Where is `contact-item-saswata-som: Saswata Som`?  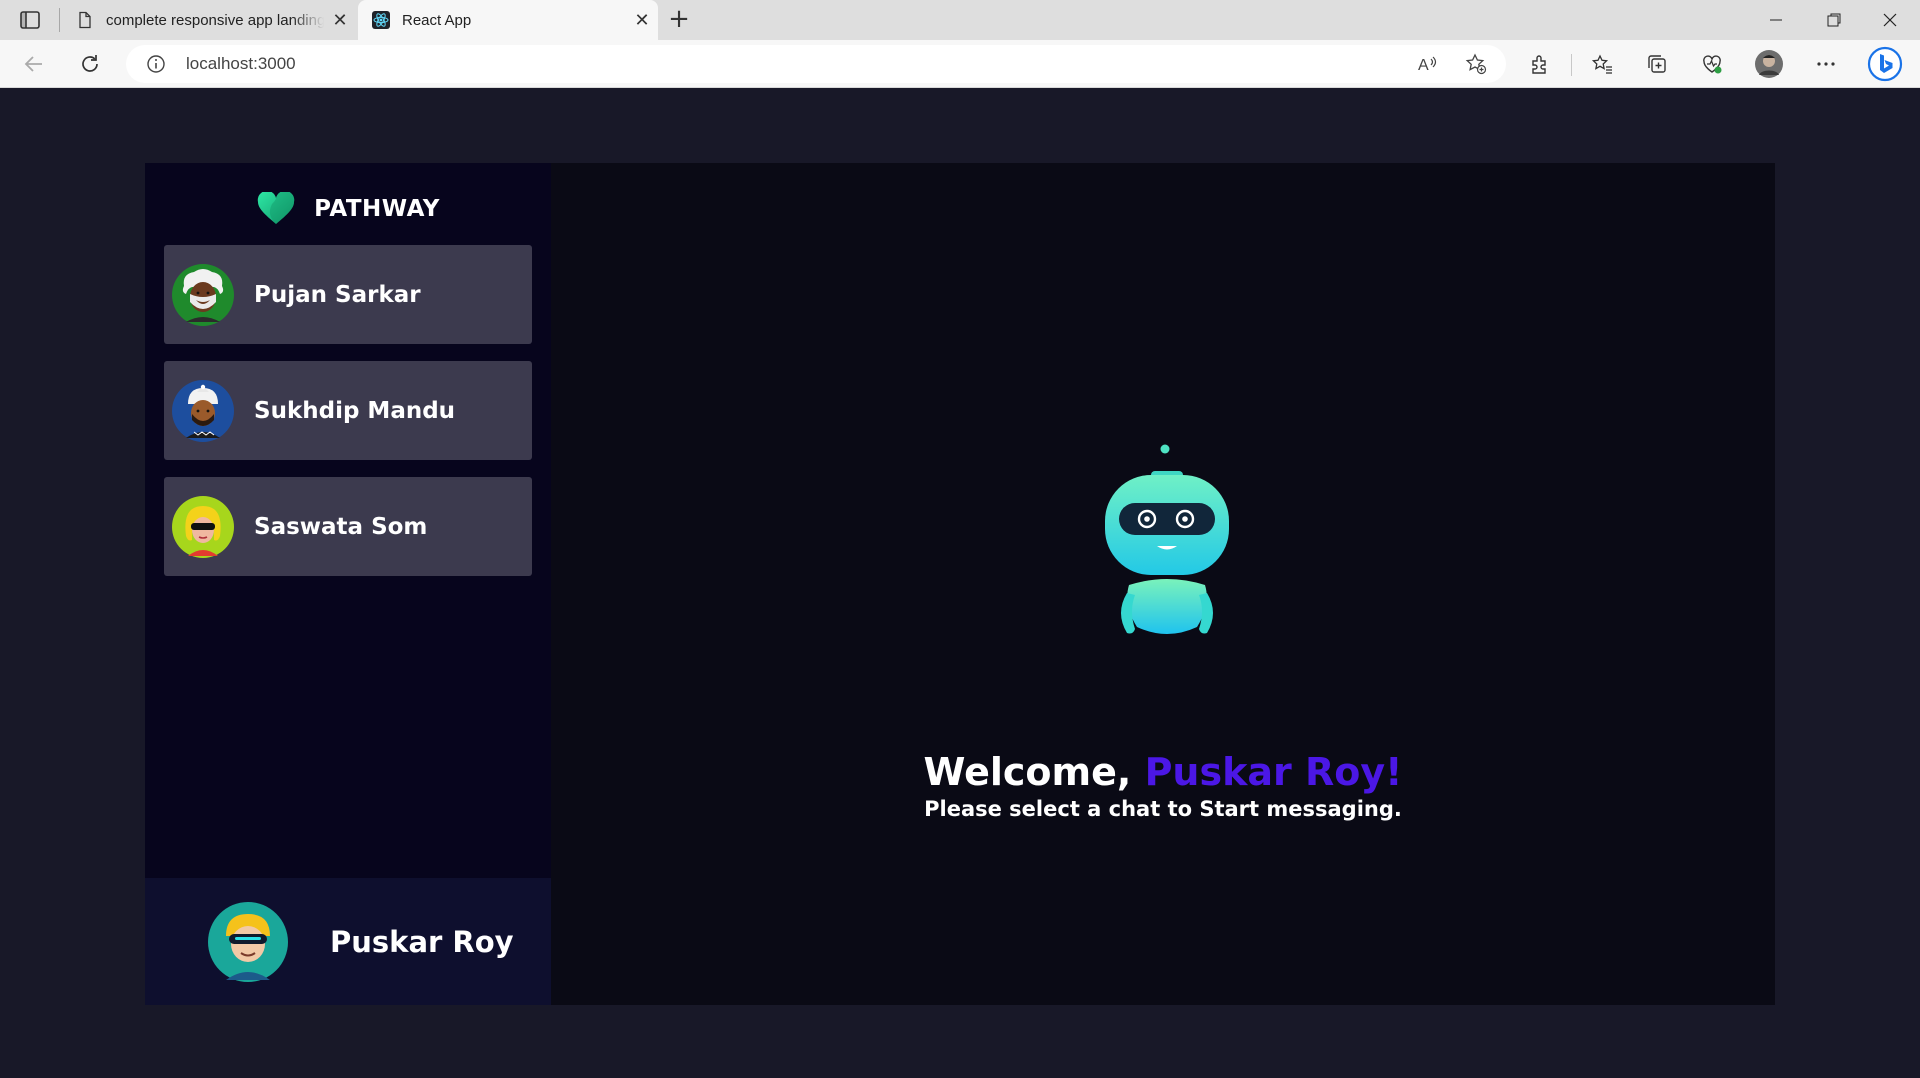 contact-item-saswata-som: Saswata Som is located at coordinates (348, 526).